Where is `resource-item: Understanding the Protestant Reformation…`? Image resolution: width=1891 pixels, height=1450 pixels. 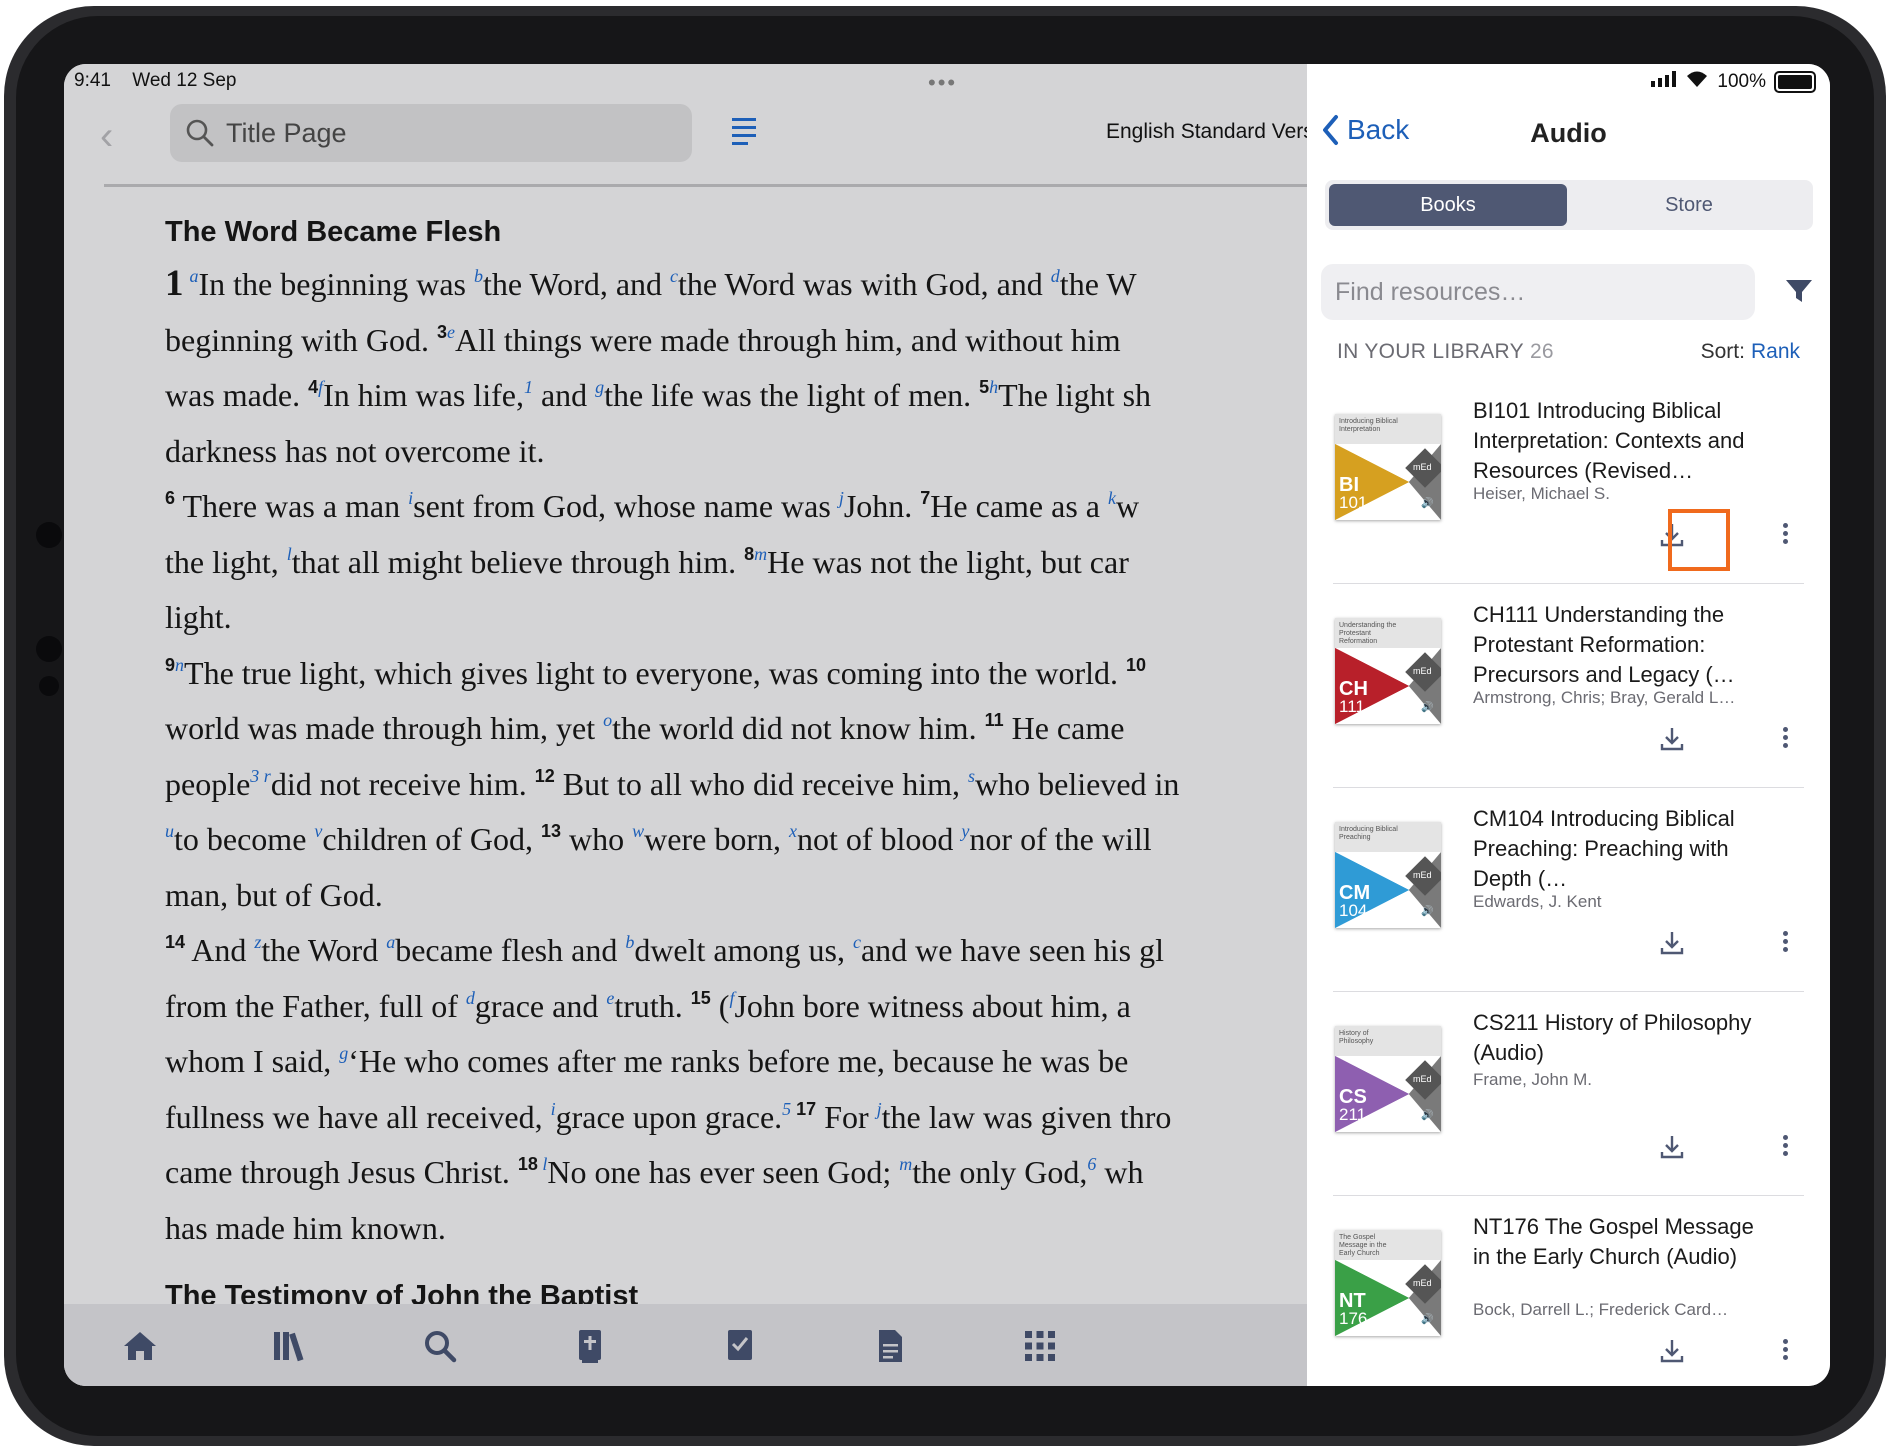 resource-item: Understanding the Protestant Reformation… is located at coordinates (1568, 686).